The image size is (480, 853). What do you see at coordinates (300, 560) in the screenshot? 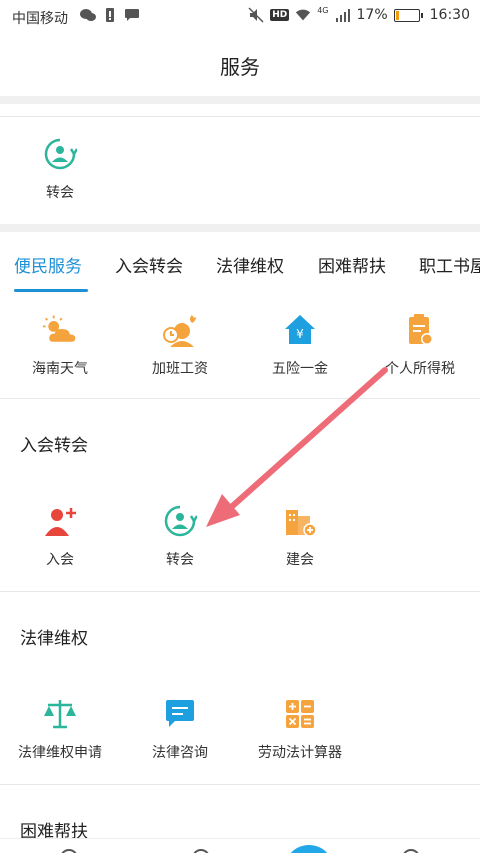
I see `service-label: 建会` at bounding box center [300, 560].